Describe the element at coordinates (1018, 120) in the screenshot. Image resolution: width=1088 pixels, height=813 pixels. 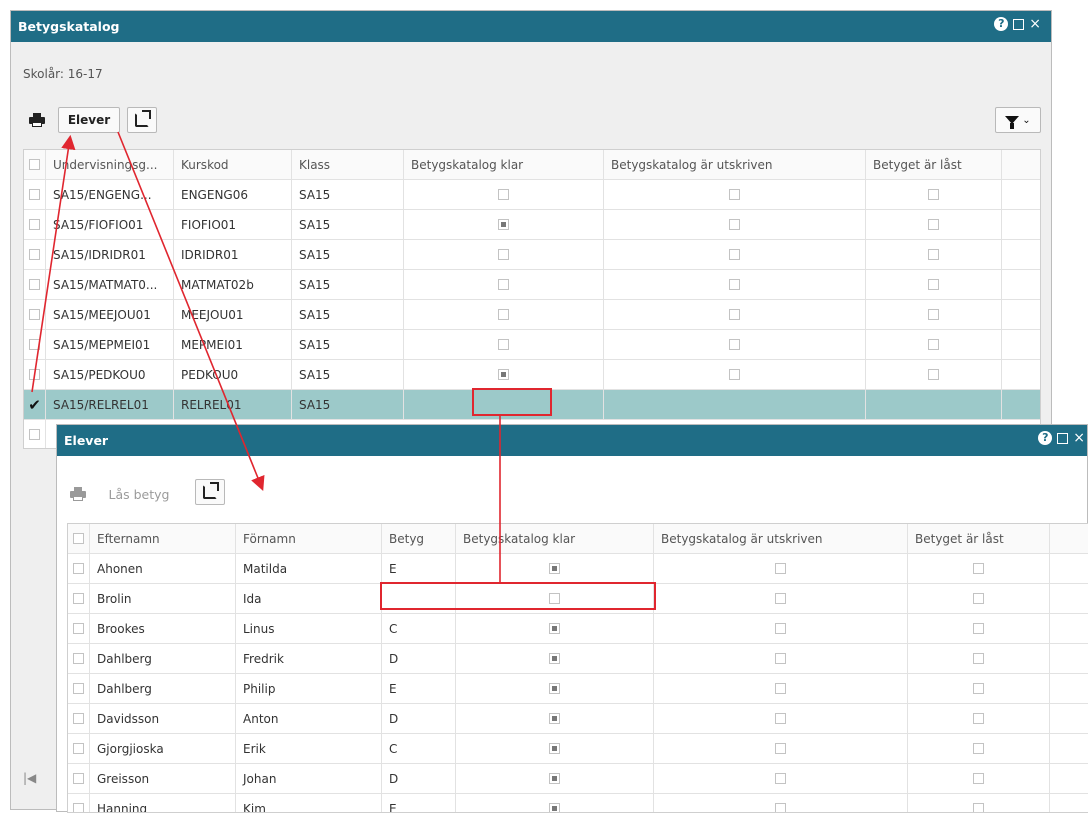
I see `filter-button: ⌄` at that location.